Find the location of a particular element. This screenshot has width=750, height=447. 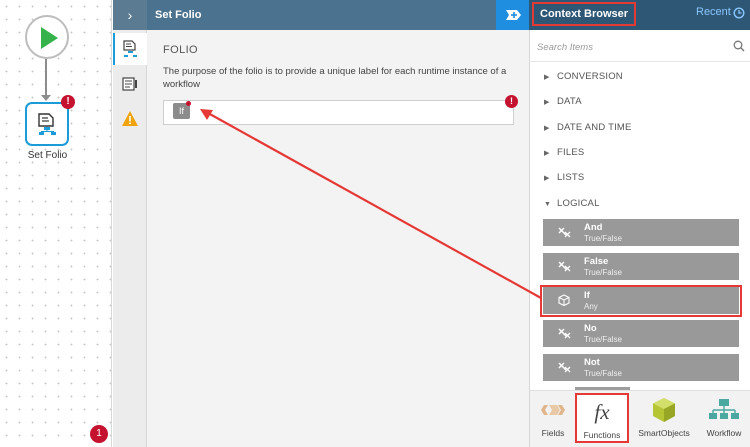

fx-icon: fx is located at coordinates (602, 412).